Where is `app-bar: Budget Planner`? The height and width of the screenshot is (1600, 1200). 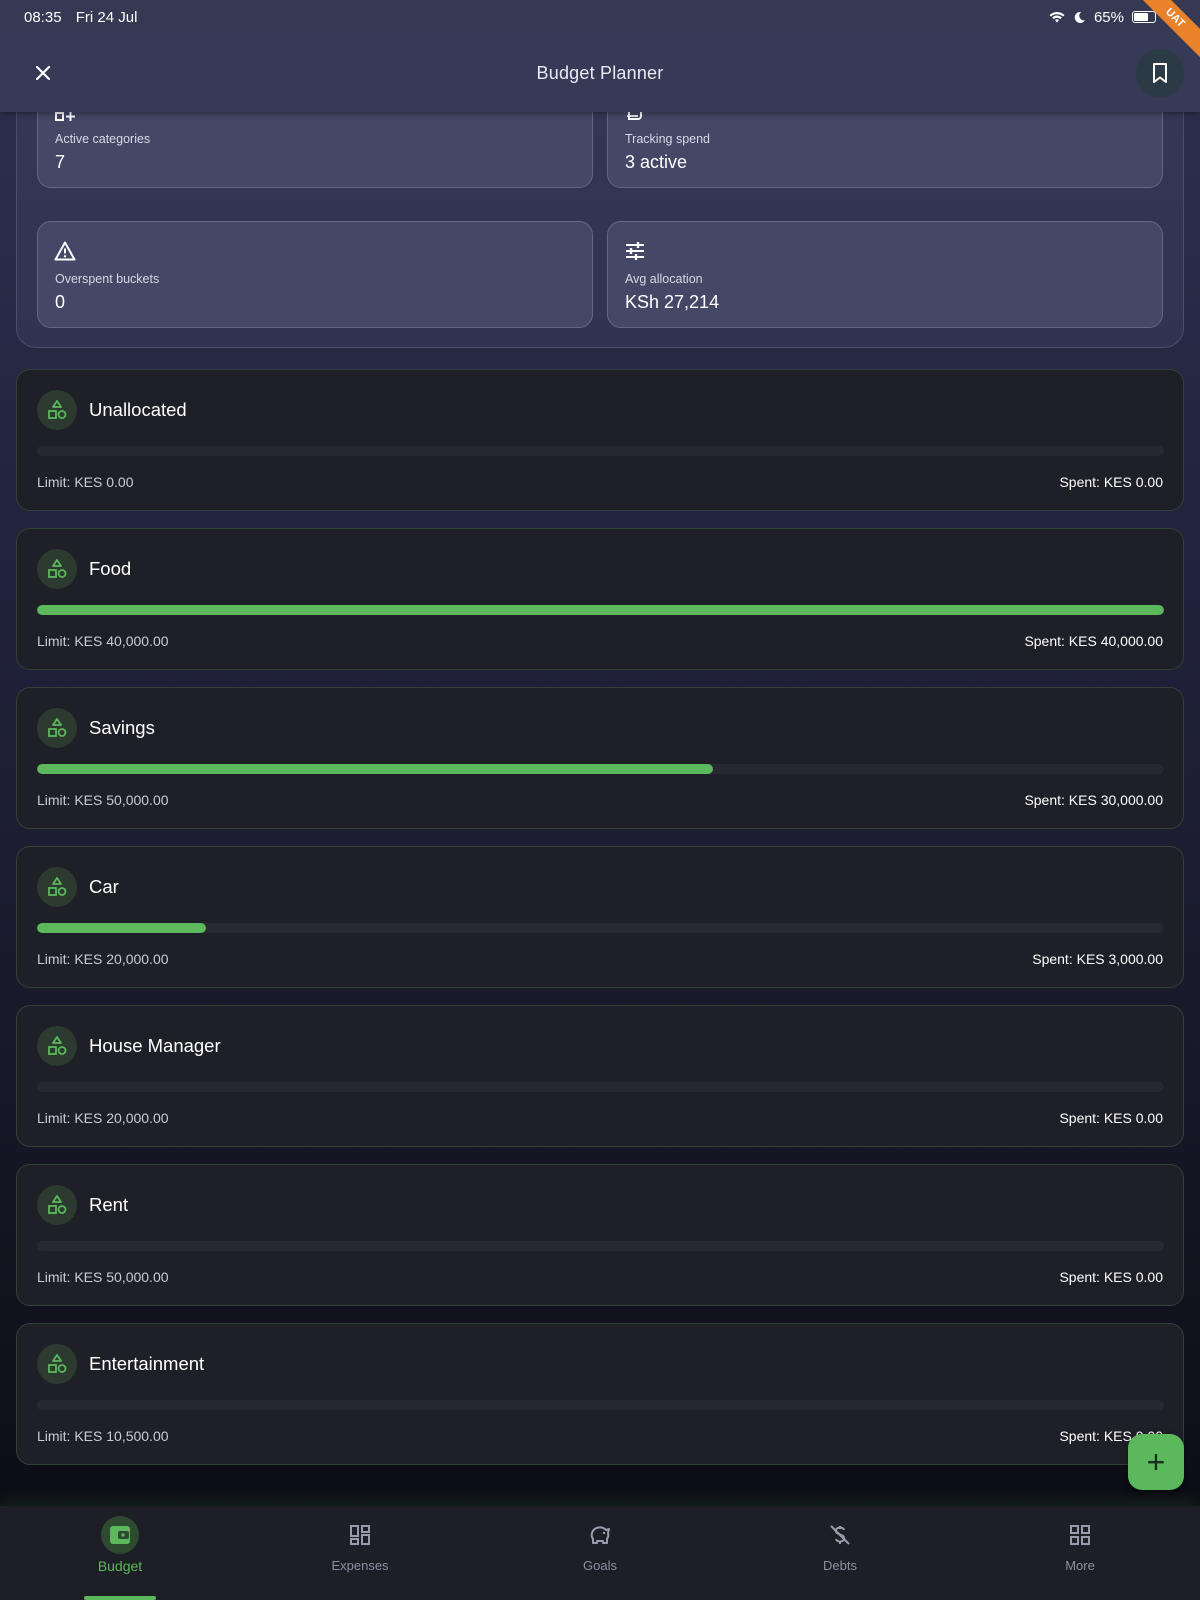
app-bar: Budget Planner is located at coordinates (600, 73).